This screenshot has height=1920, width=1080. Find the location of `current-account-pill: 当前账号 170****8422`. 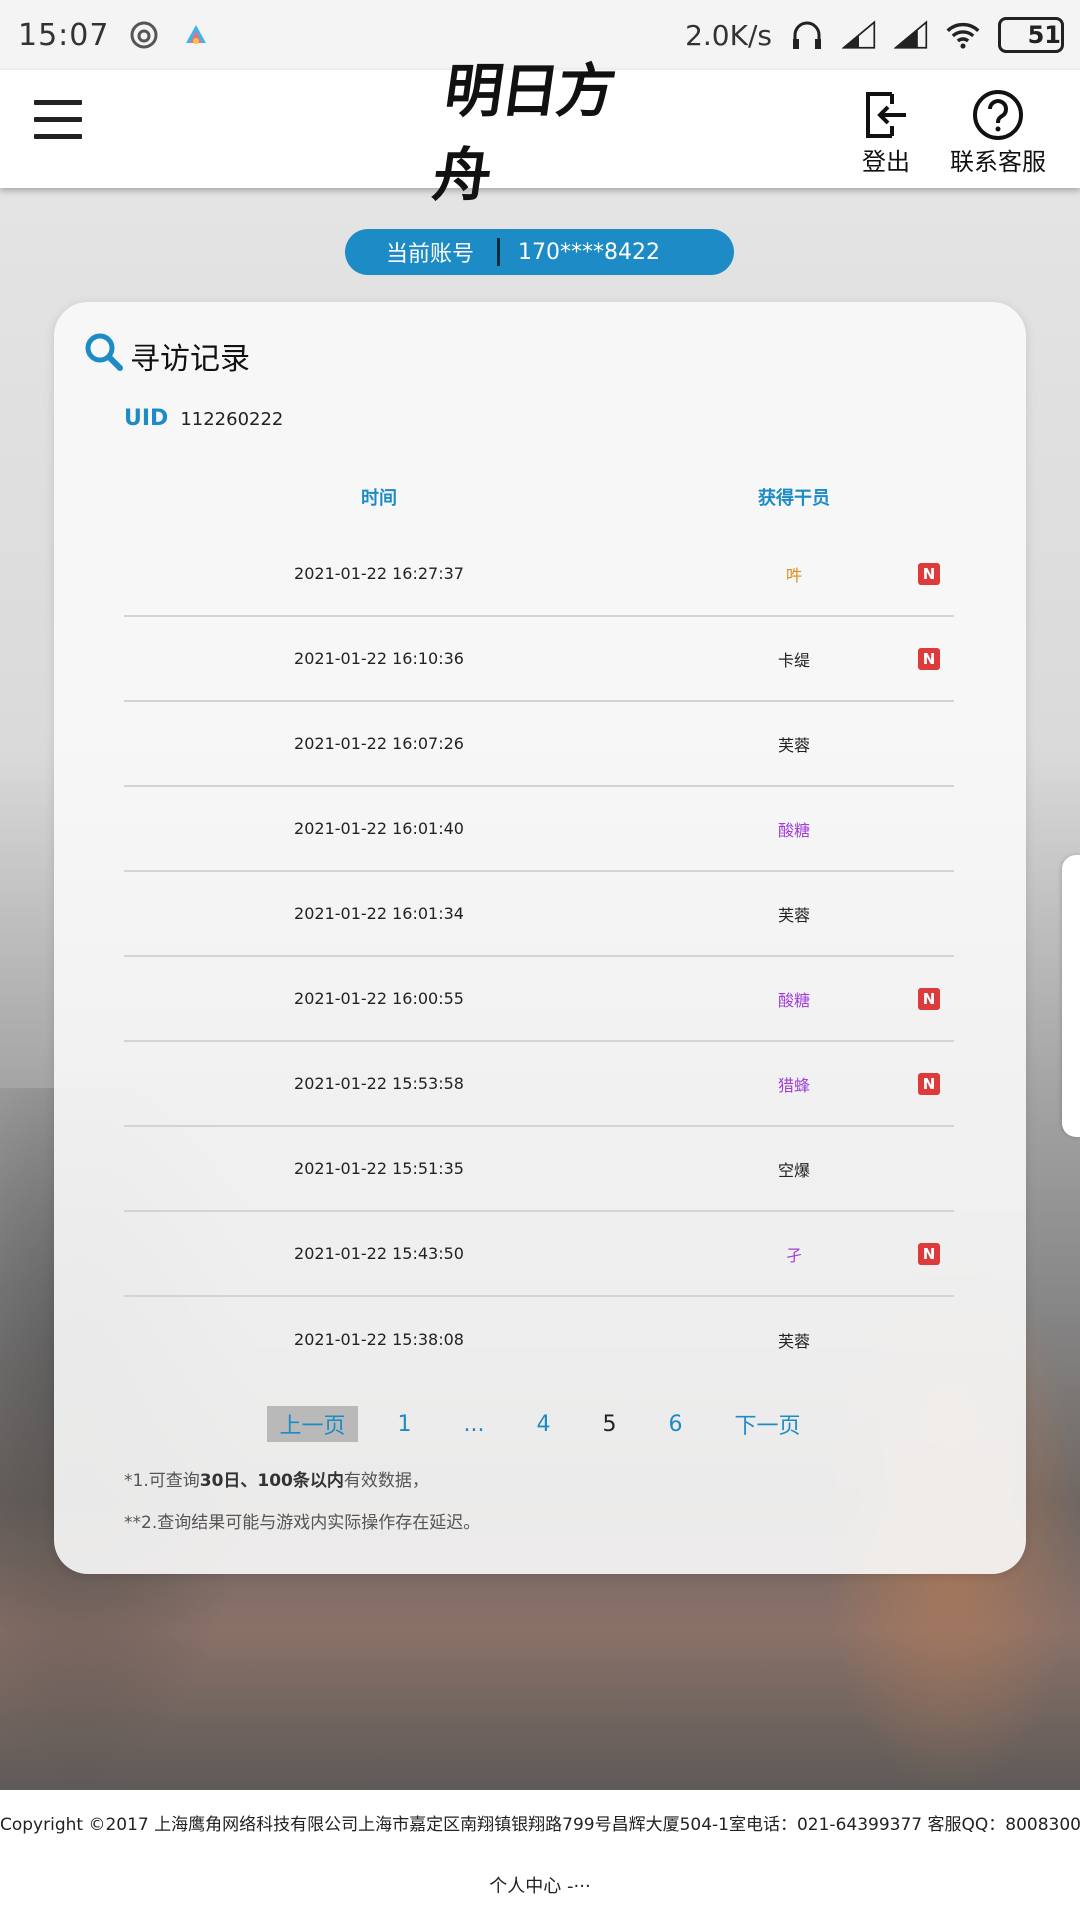

current-account-pill: 当前账号 170****8422 is located at coordinates (539, 252).